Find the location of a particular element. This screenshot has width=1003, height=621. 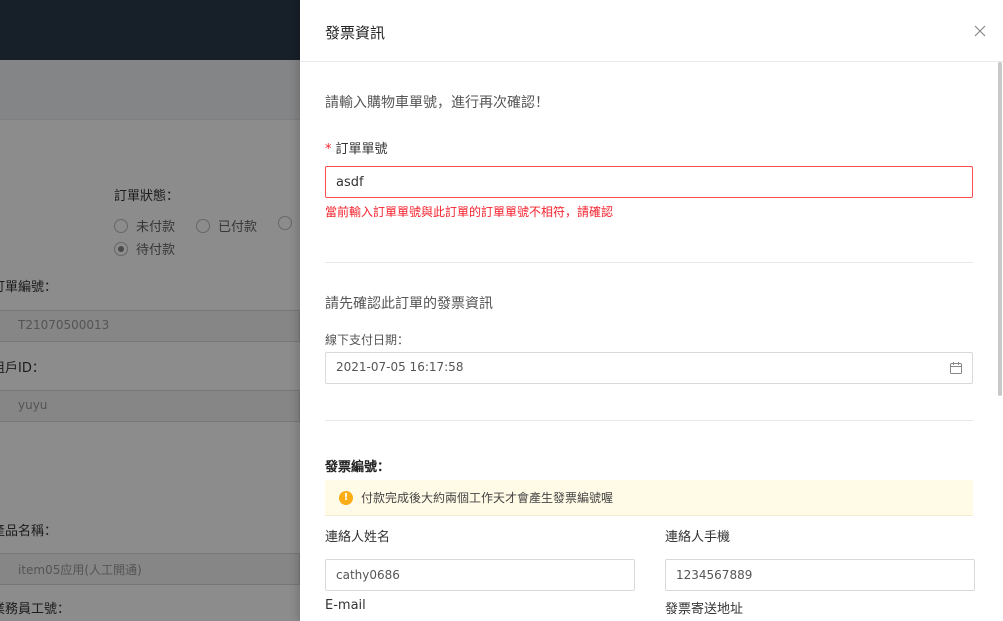

invoice-info-alert: ! 付款完成後大約兩個工作天才會產生發票編號喔 is located at coordinates (649, 498).